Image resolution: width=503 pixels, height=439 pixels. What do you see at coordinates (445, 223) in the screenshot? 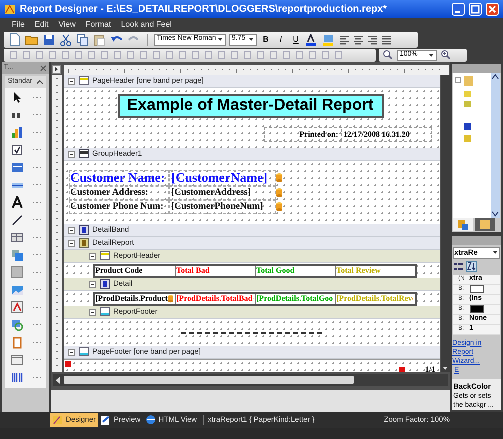
I see `vertical-scrollbar` at bounding box center [445, 223].